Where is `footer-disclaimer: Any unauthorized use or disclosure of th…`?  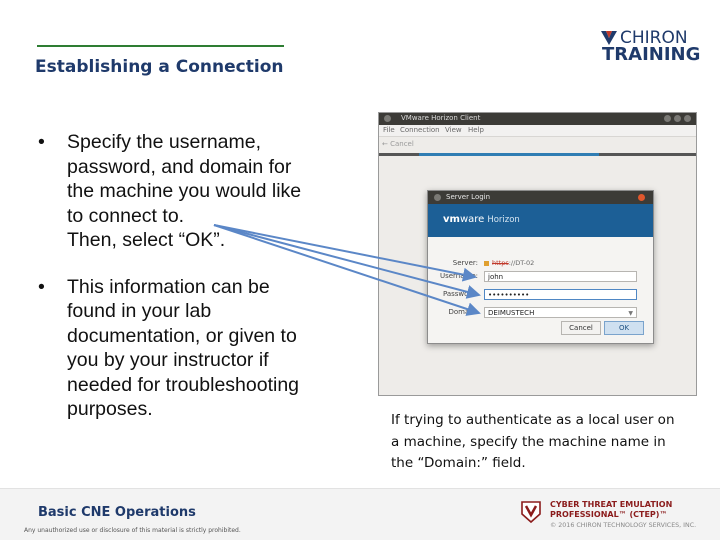
footer-disclaimer: Any unauthorized use or disclosure of th… is located at coordinates (132, 530).